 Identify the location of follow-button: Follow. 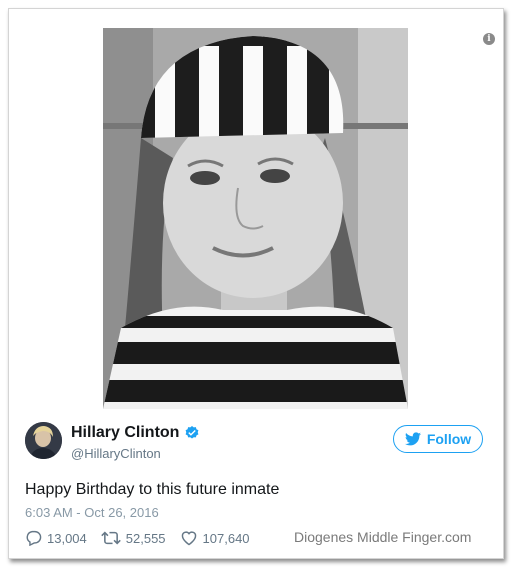
(438, 439).